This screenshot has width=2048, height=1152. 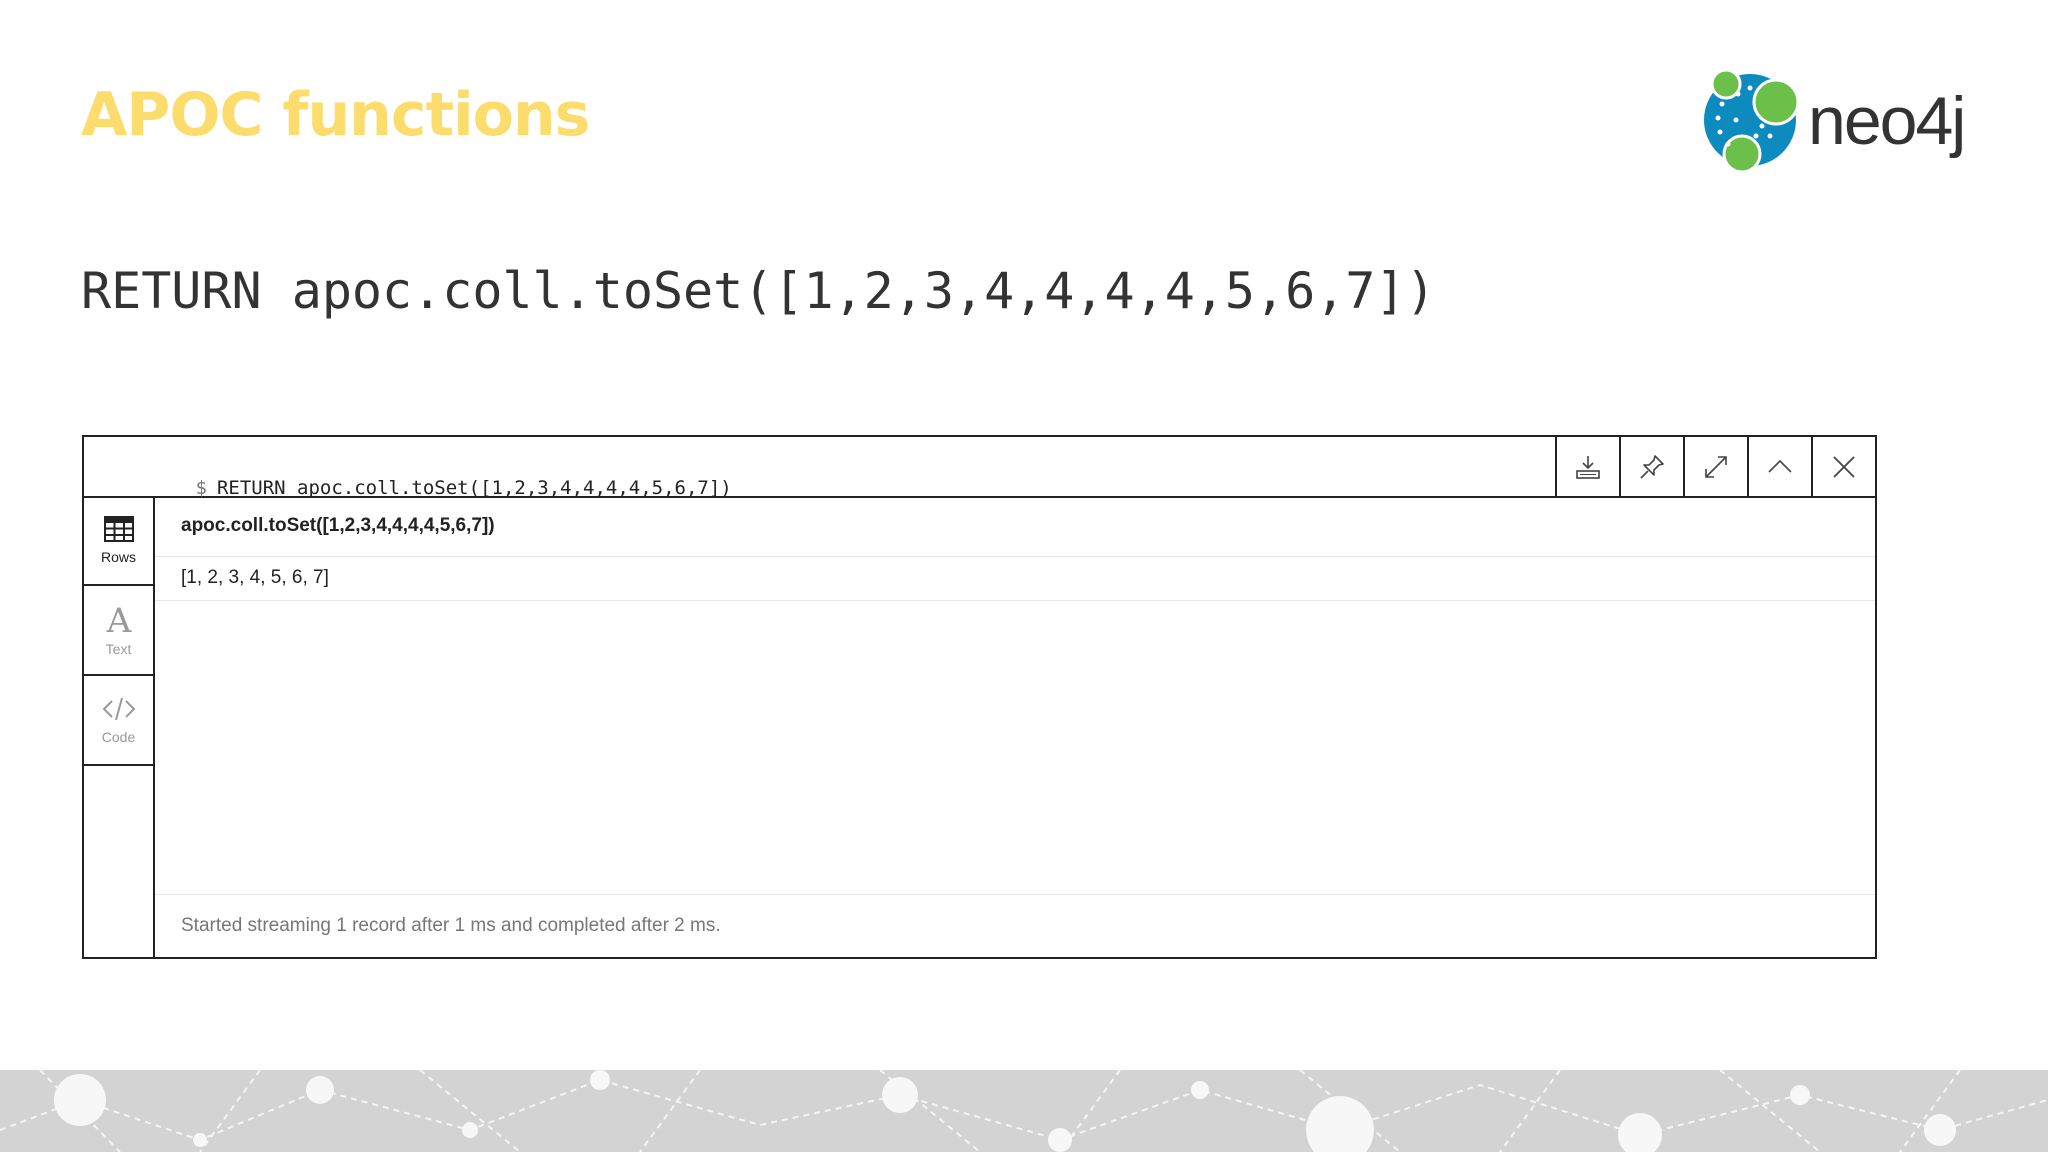 I want to click on text-icon: A, so click(x=118, y=619).